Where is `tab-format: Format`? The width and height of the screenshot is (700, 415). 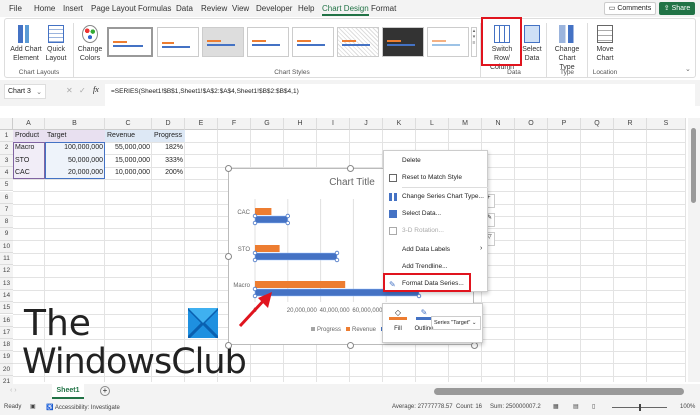
tab-format: Format is located at coordinates (383, 8).